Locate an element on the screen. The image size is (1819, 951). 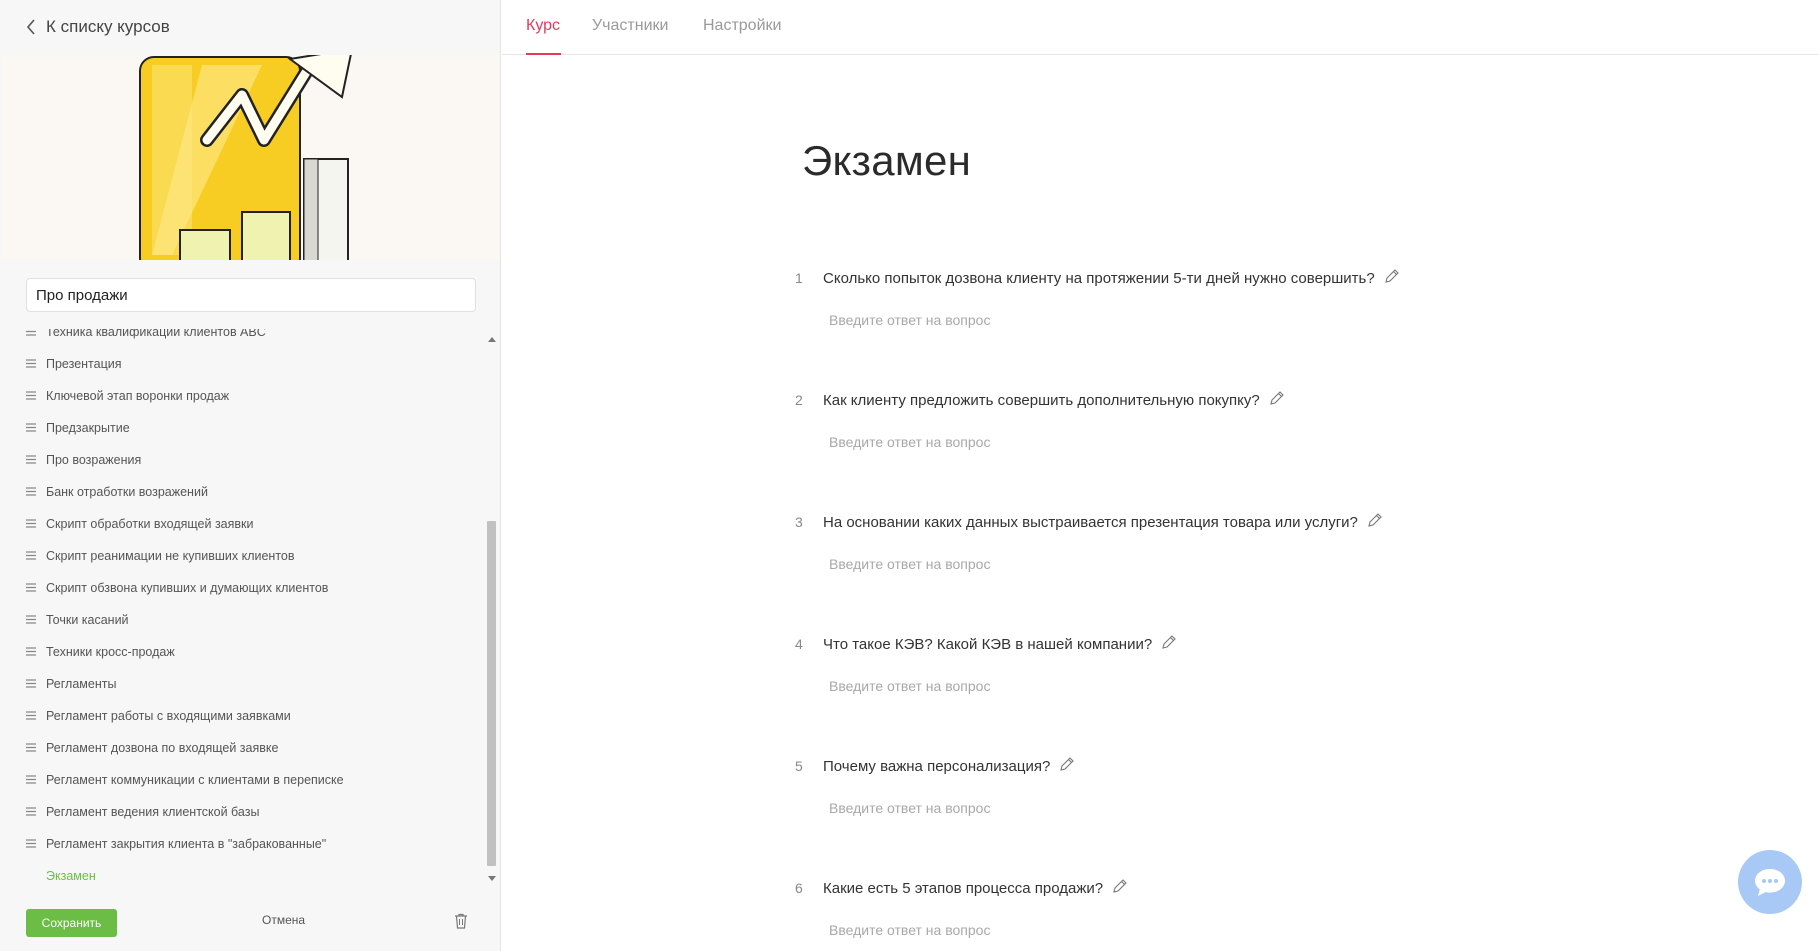
lesson-item: Техника квалификации клиентов ABC is located at coordinates (241, 338).